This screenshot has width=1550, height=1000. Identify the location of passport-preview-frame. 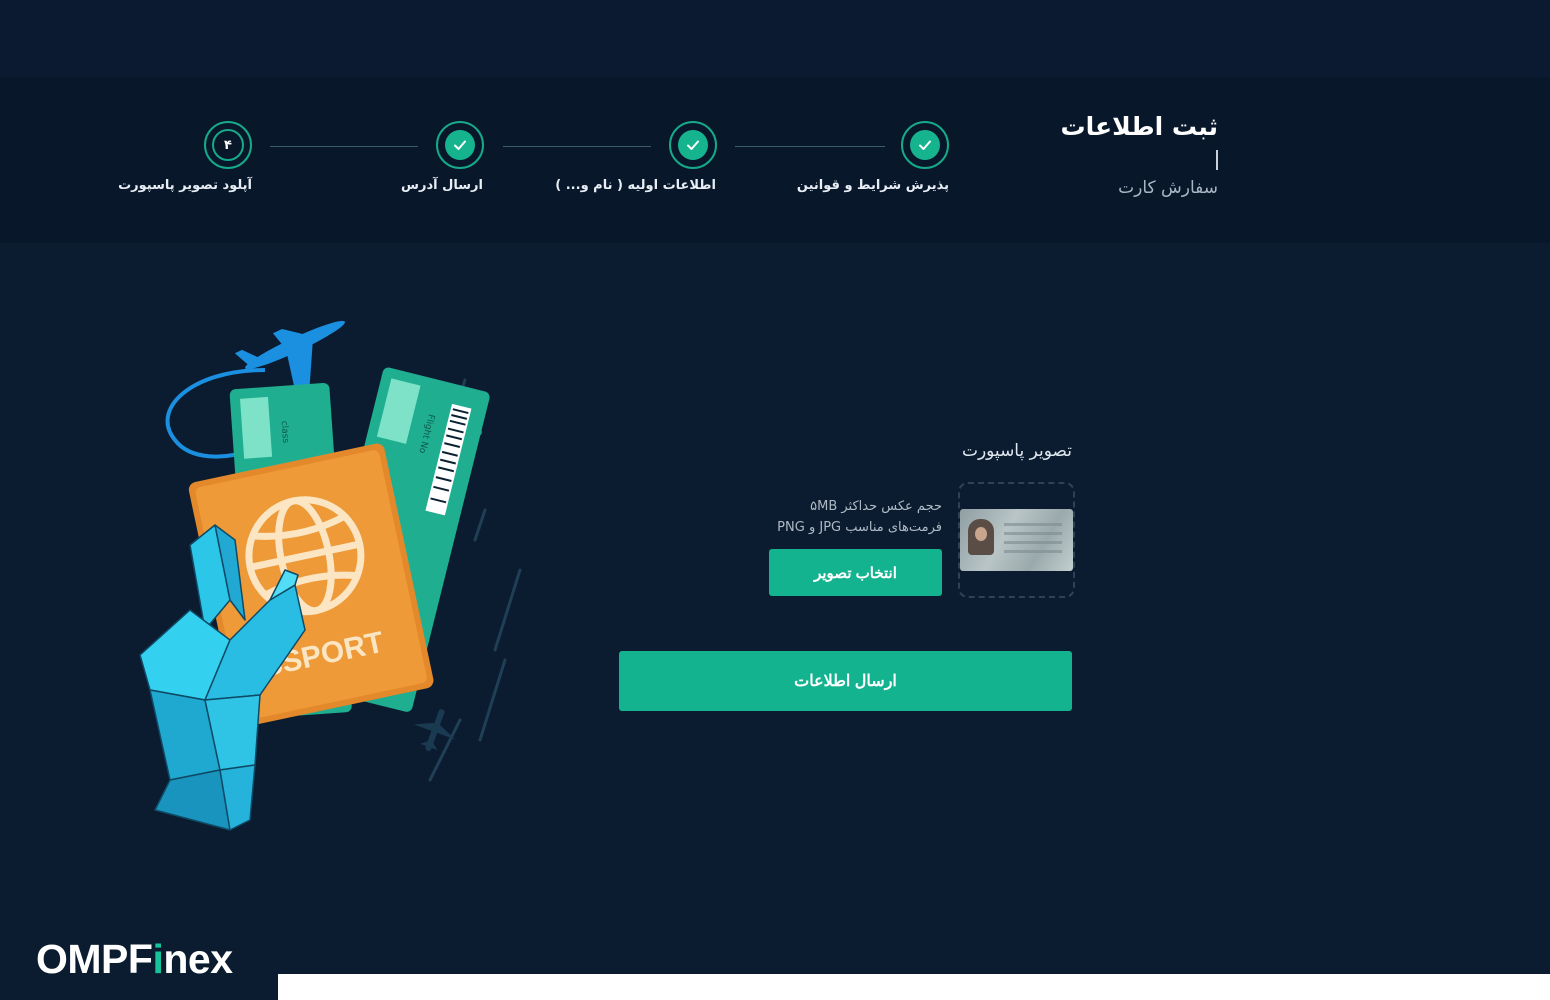
(1016, 540).